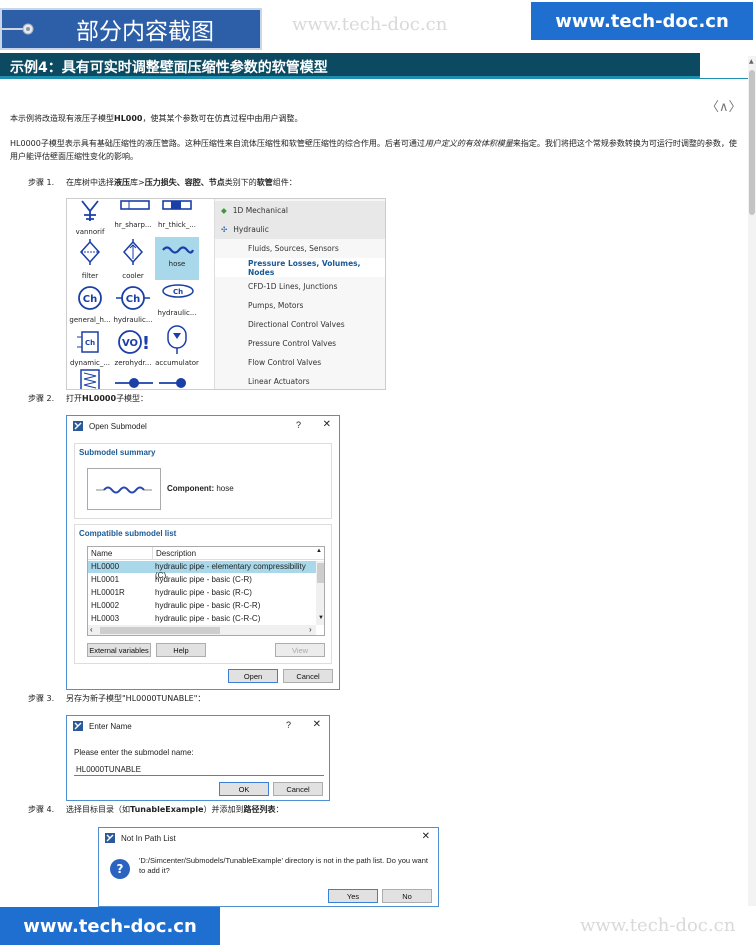 The image size is (756, 945). Describe the element at coordinates (137, 182) in the screenshot. I see `step-1-mid-1: 库>` at that location.